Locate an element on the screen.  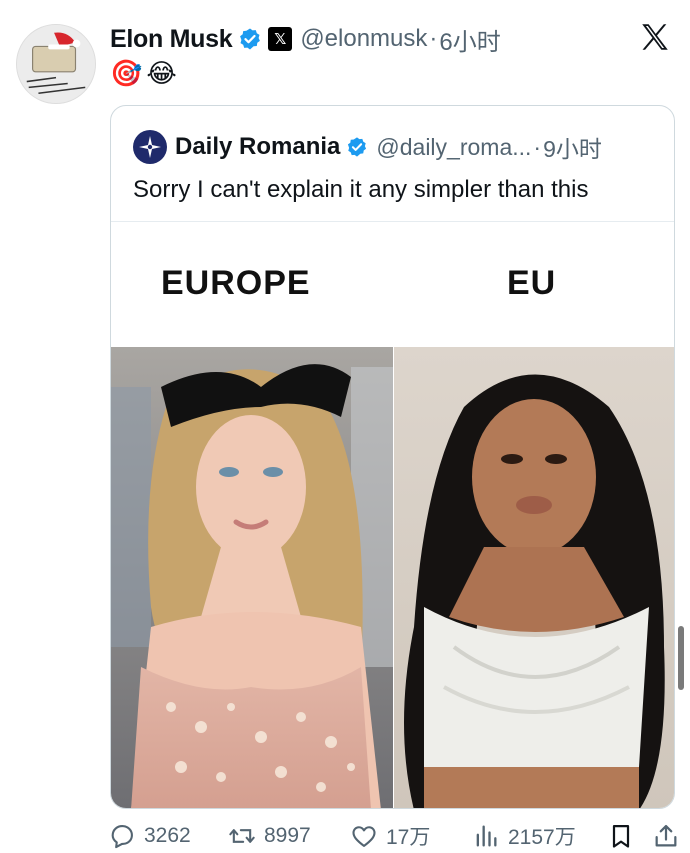
compass-star-icon is located at coordinates (150, 147).